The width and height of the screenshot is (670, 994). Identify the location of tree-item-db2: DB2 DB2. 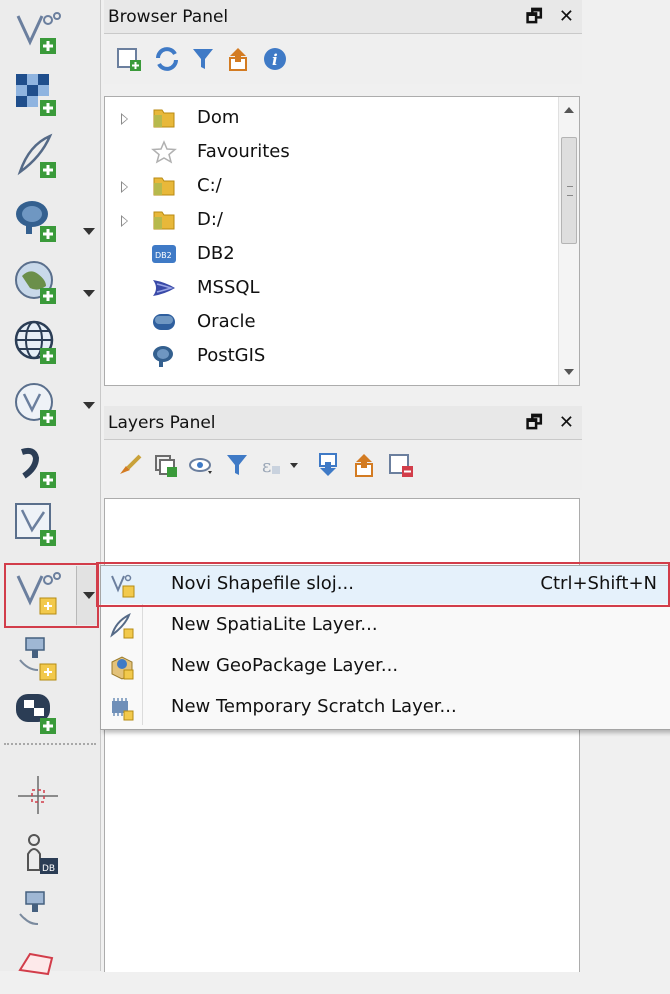
(332, 254).